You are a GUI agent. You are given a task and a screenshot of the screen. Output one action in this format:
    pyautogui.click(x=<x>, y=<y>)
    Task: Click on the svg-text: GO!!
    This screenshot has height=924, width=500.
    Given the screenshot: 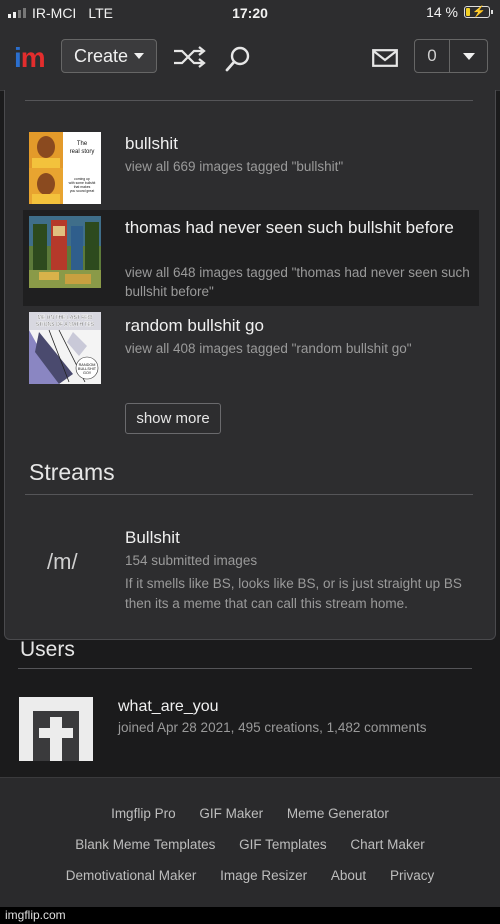 What is the action you would take?
    pyautogui.click(x=87, y=373)
    